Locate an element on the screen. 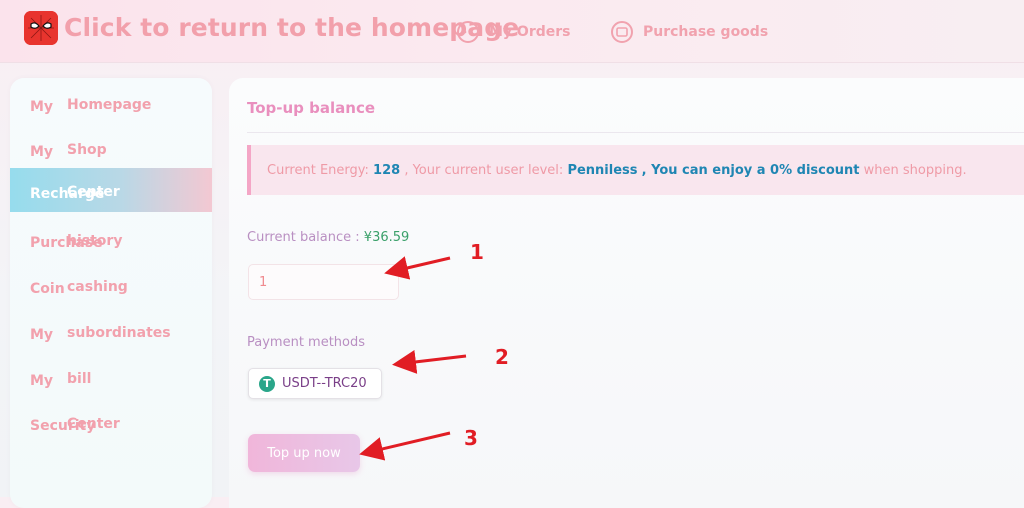 Image resolution: width=1024 pixels, height=508 pixels. balance-label-text: Current balance : is located at coordinates (303, 237).